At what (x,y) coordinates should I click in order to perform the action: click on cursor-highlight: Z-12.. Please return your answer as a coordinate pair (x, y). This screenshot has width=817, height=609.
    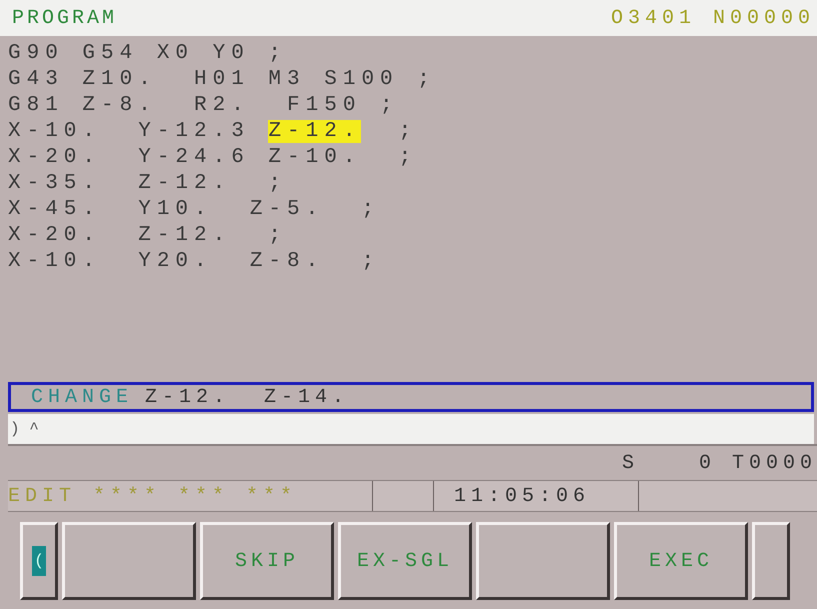
    Looking at the image, I should click on (315, 131).